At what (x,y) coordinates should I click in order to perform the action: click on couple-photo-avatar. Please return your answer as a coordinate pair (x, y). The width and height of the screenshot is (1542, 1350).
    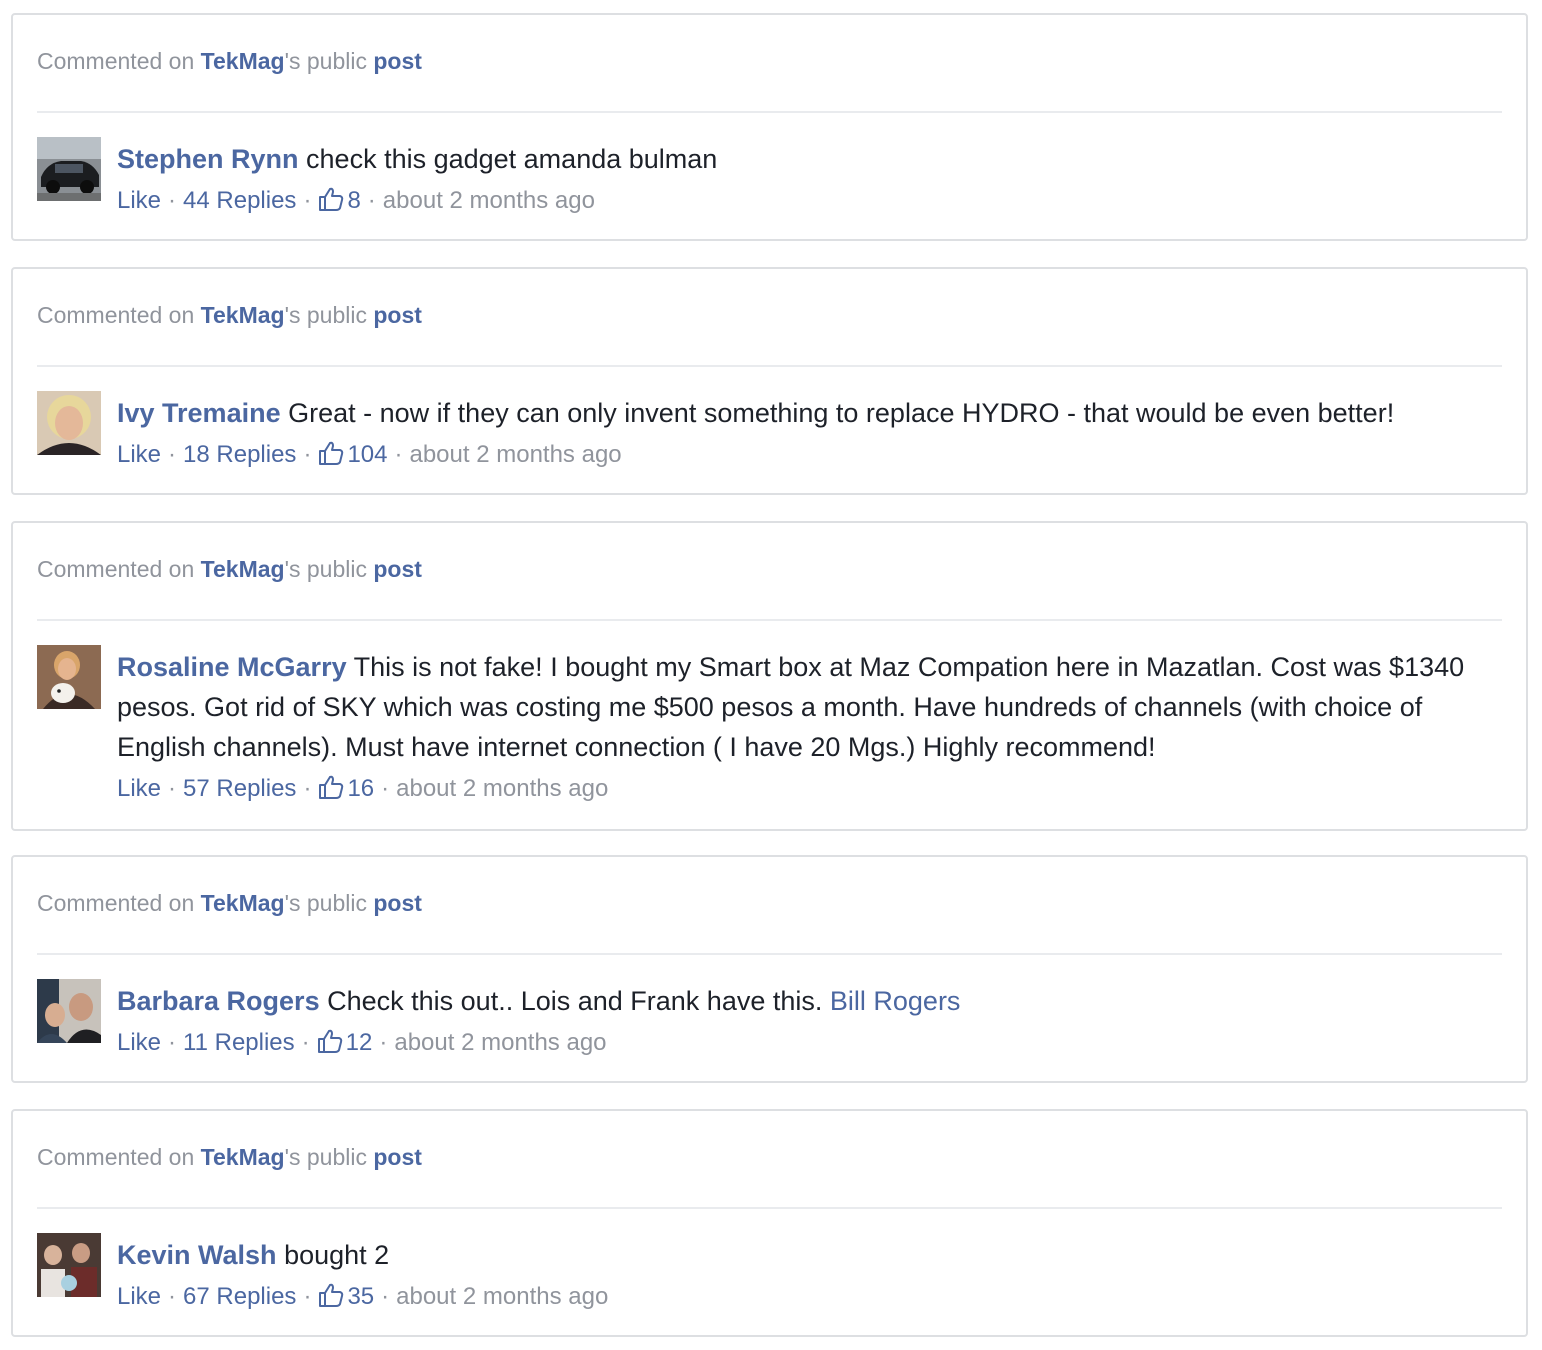
    Looking at the image, I should click on (69, 1011).